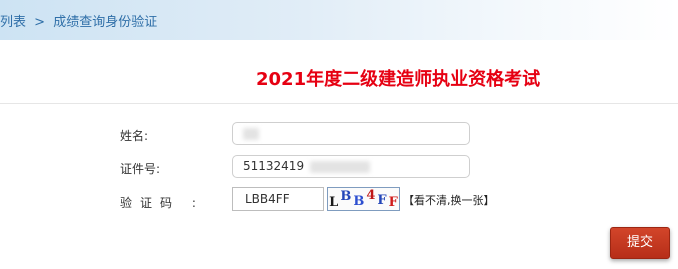 This screenshot has height=269, width=678. I want to click on name-label: 姓名:, so click(134, 136).